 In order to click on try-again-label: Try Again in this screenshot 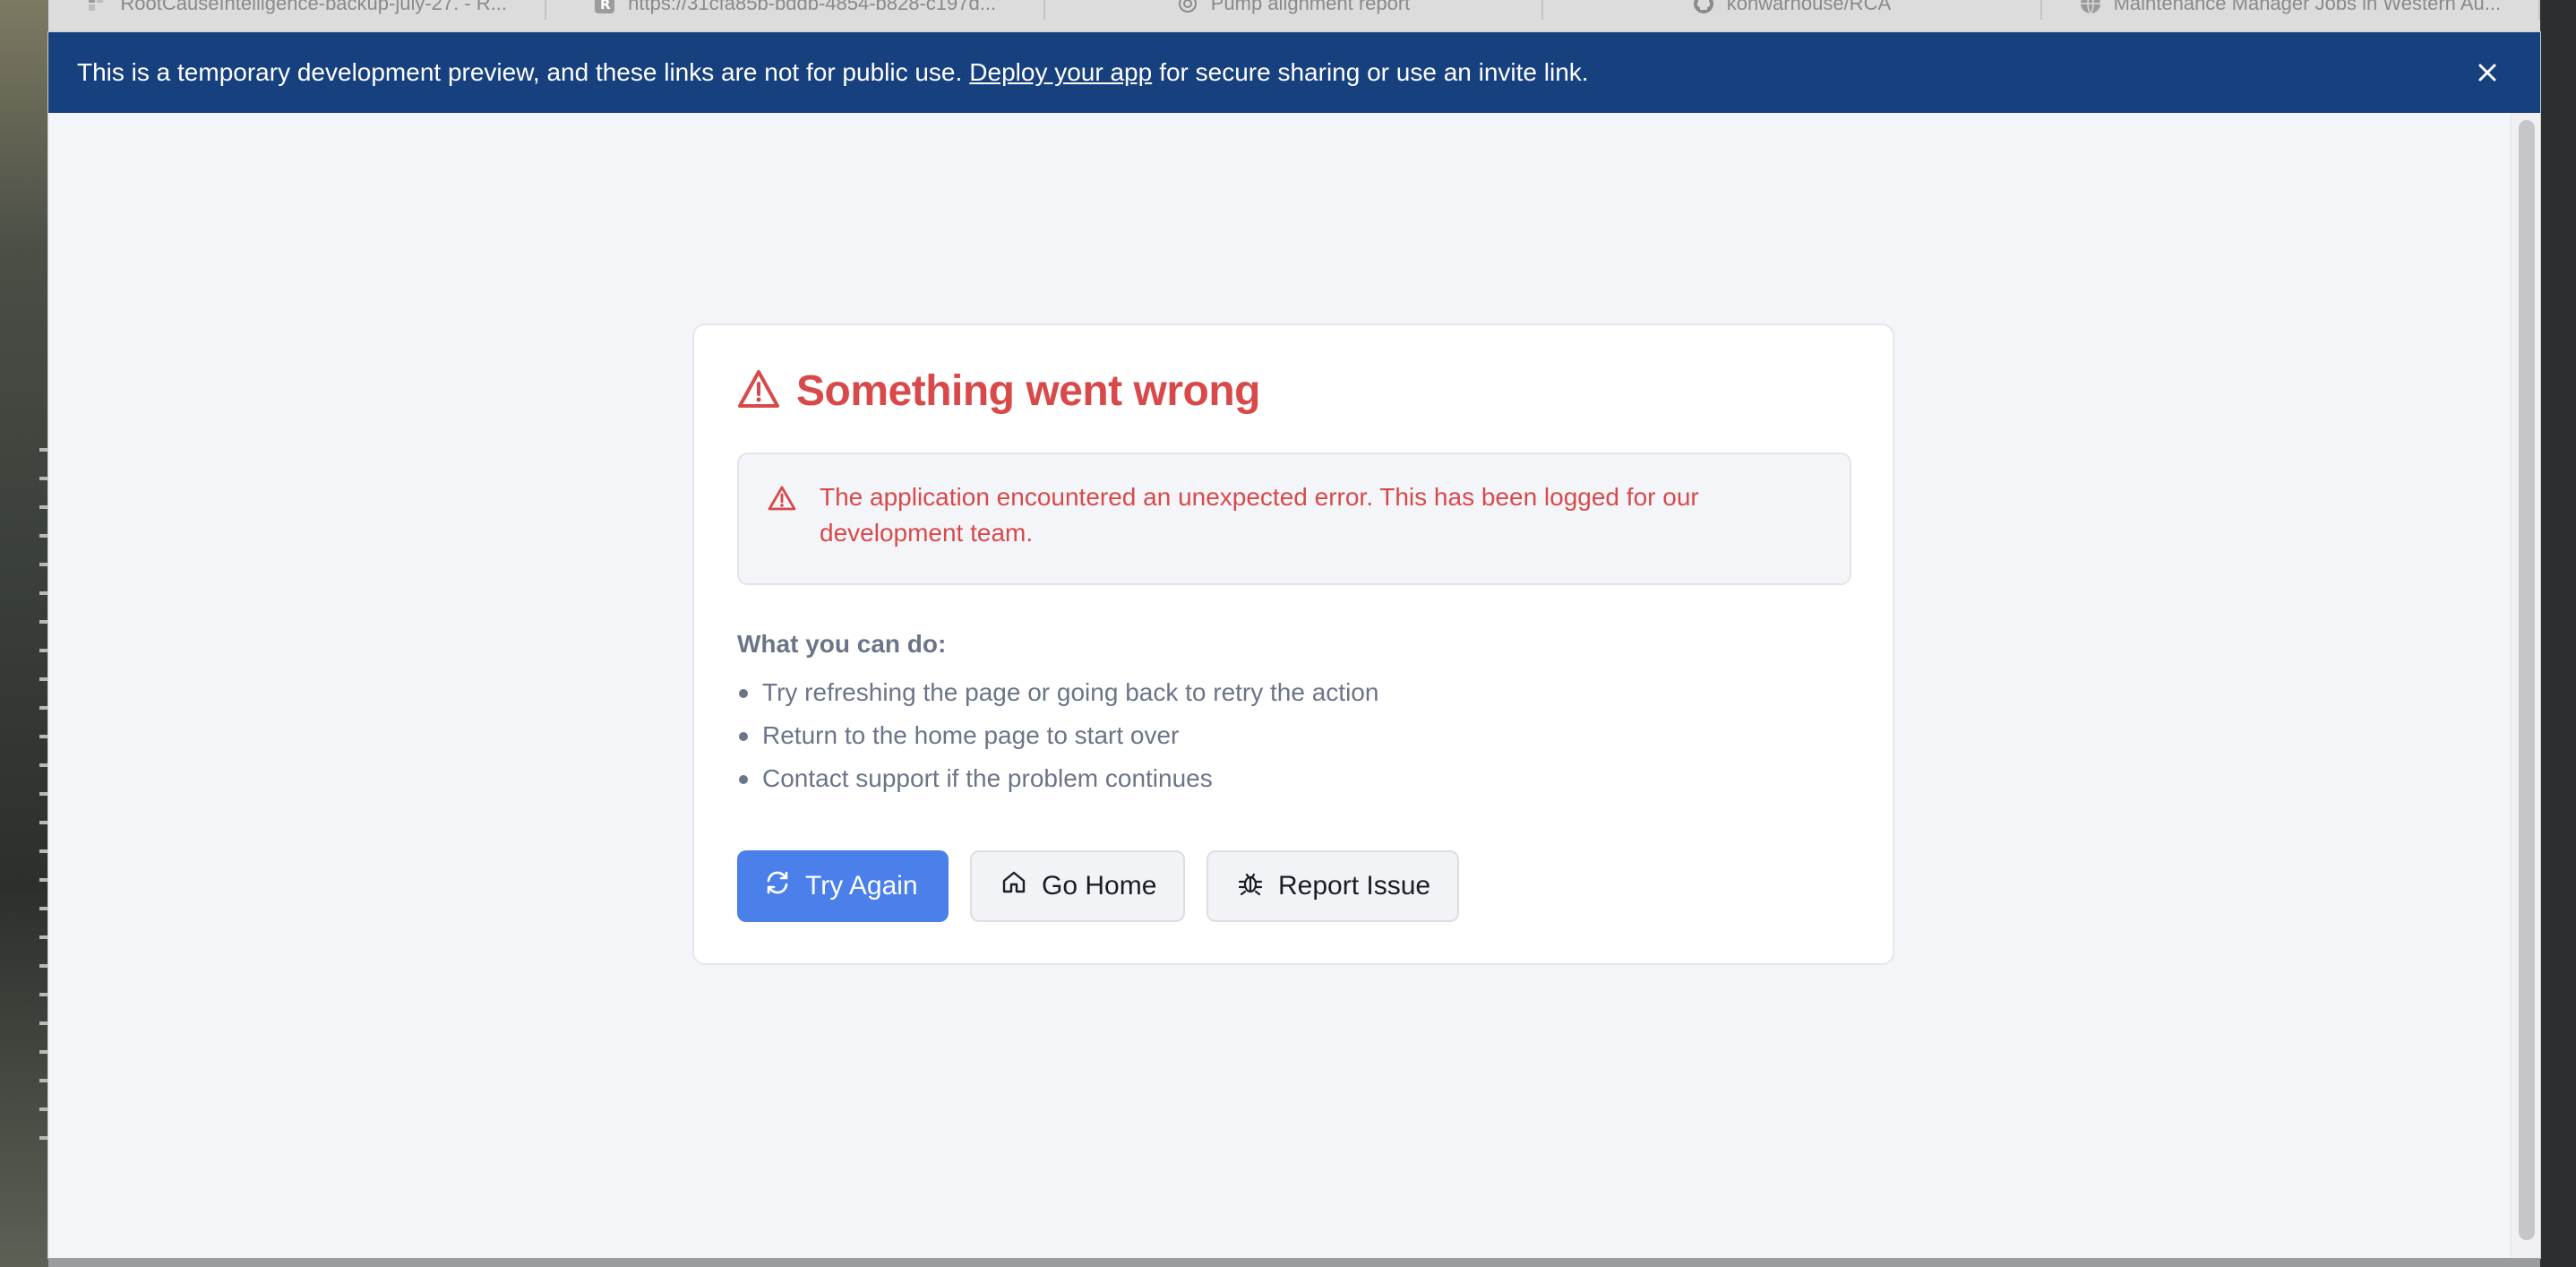, I will do `click(861, 886)`.